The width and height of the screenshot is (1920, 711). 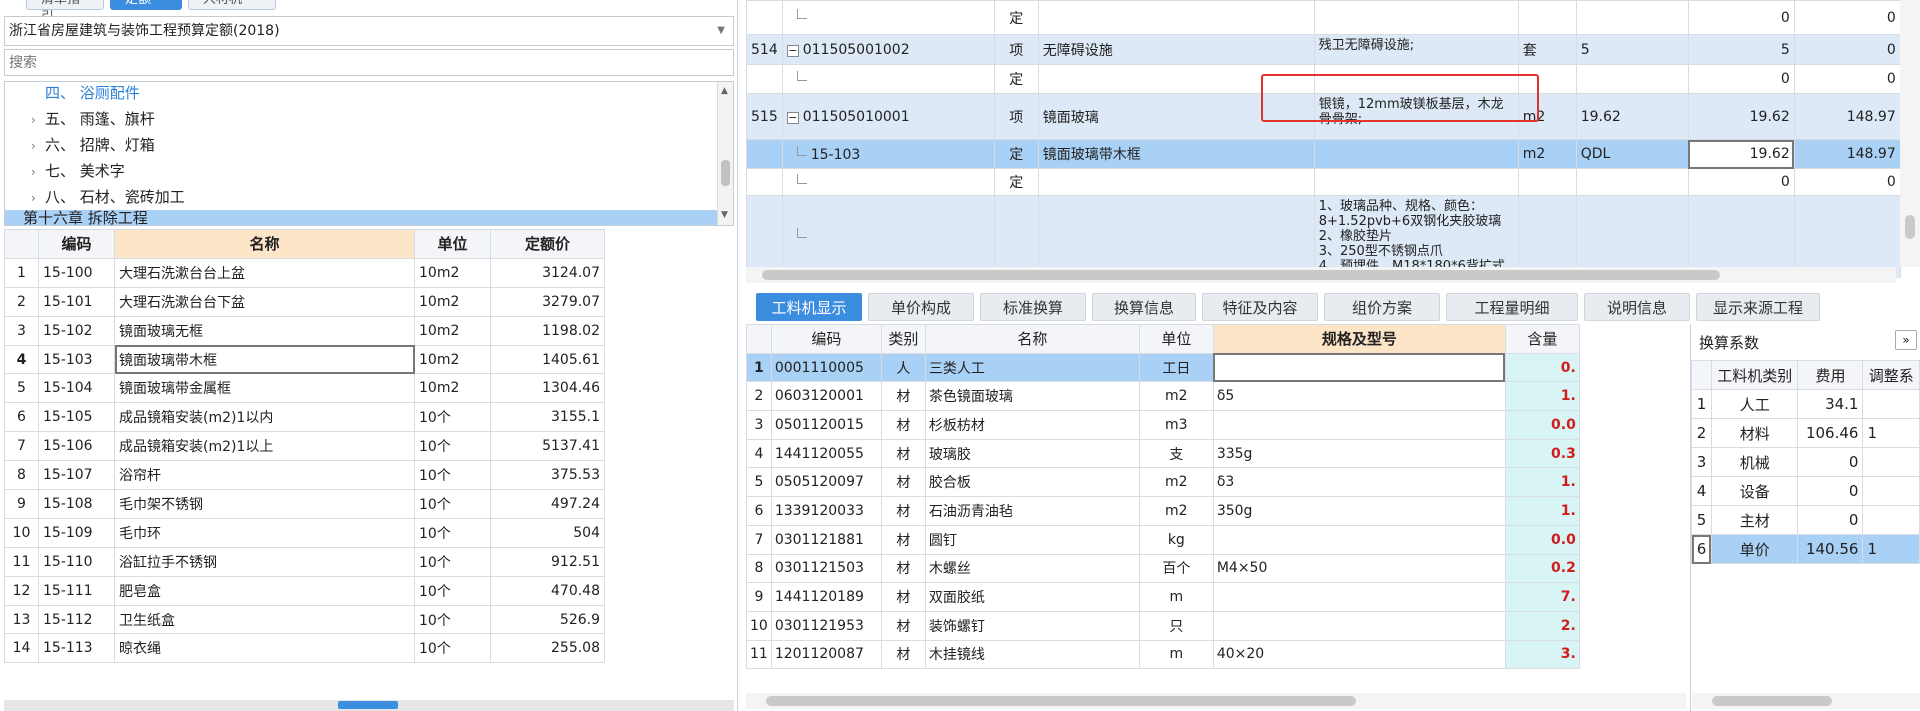 I want to click on table-row: 14 15-113 晾衣绳 10个 255.08, so click(x=304, y=648).